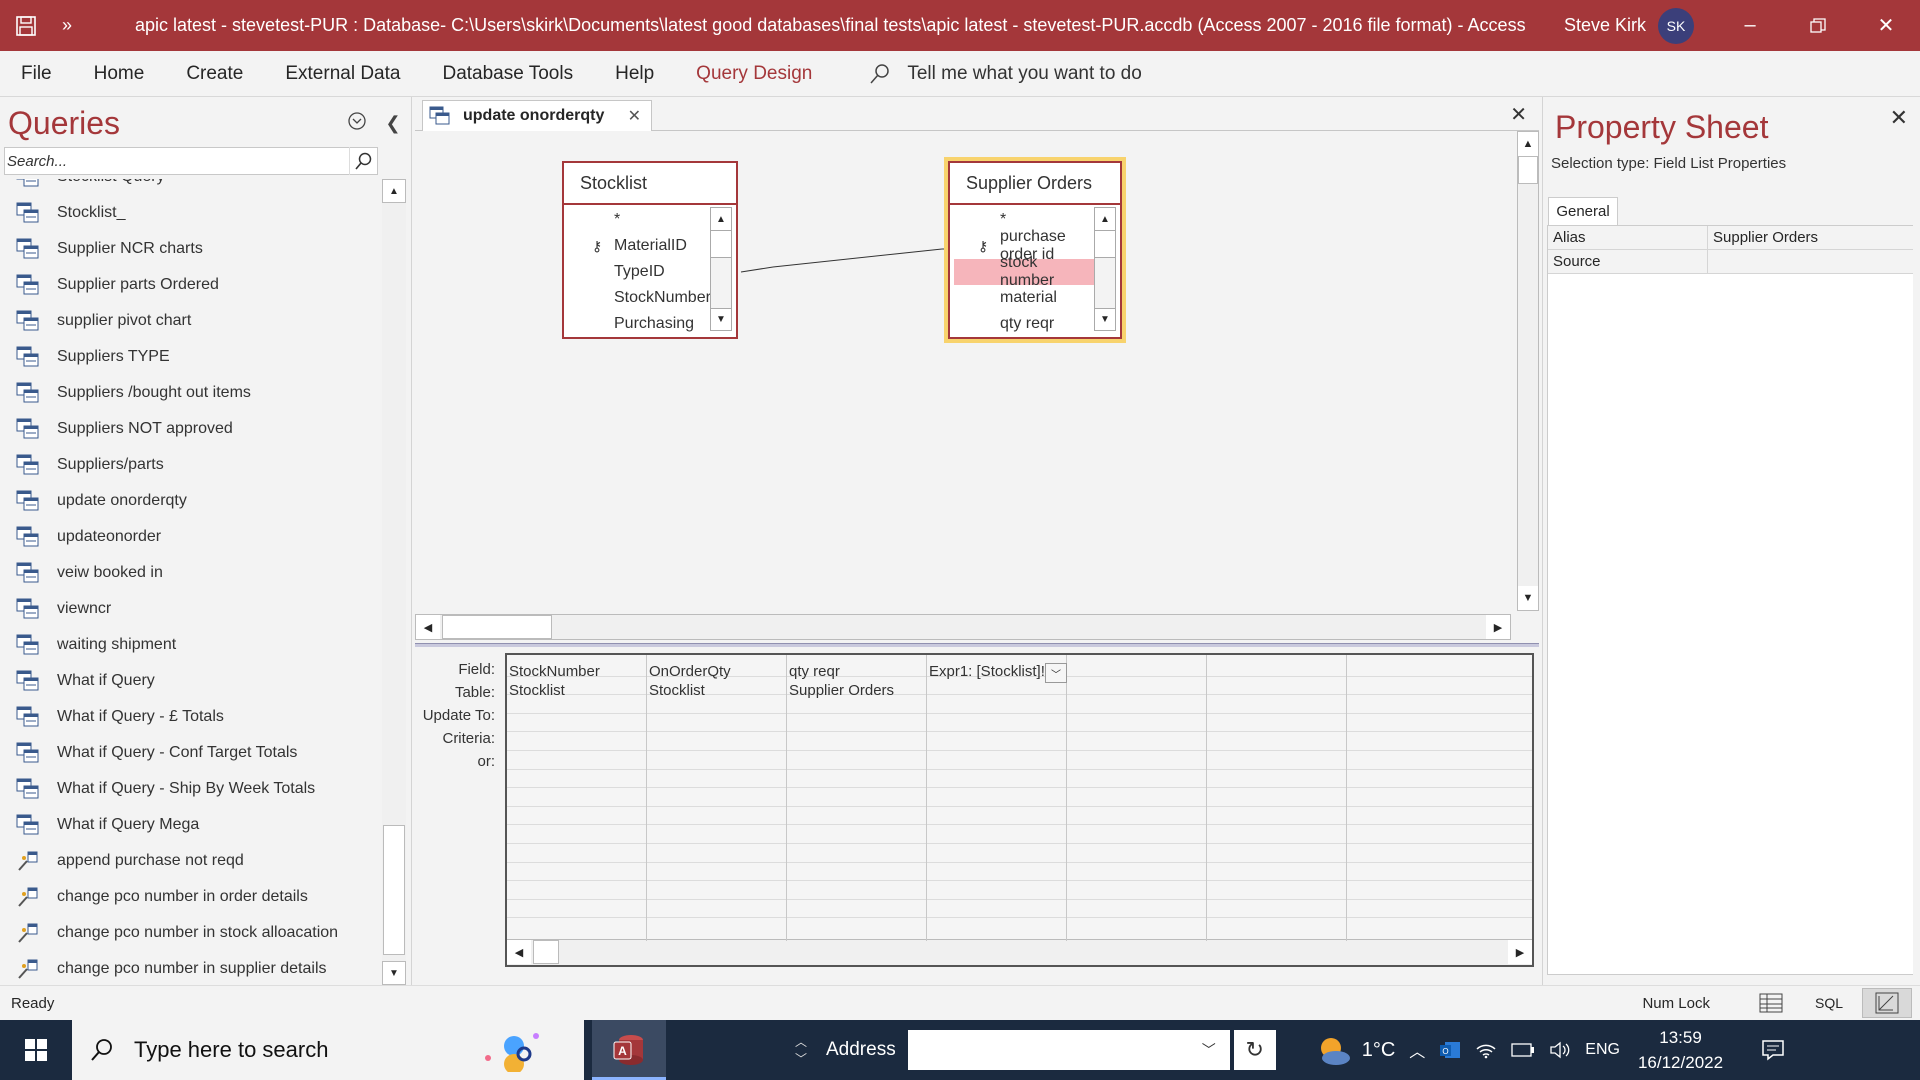 The height and width of the screenshot is (1080, 1920). What do you see at coordinates (190, 187) in the screenshot?
I see `list-item: Stocklist Query` at bounding box center [190, 187].